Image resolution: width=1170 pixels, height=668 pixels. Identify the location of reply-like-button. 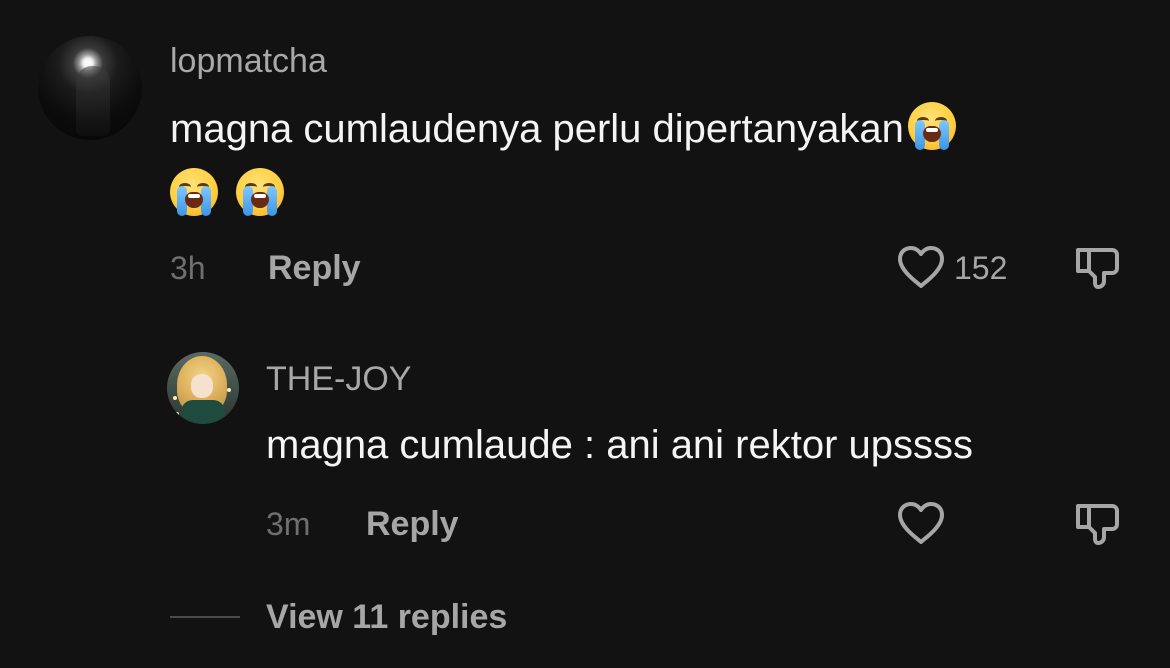
(921, 523).